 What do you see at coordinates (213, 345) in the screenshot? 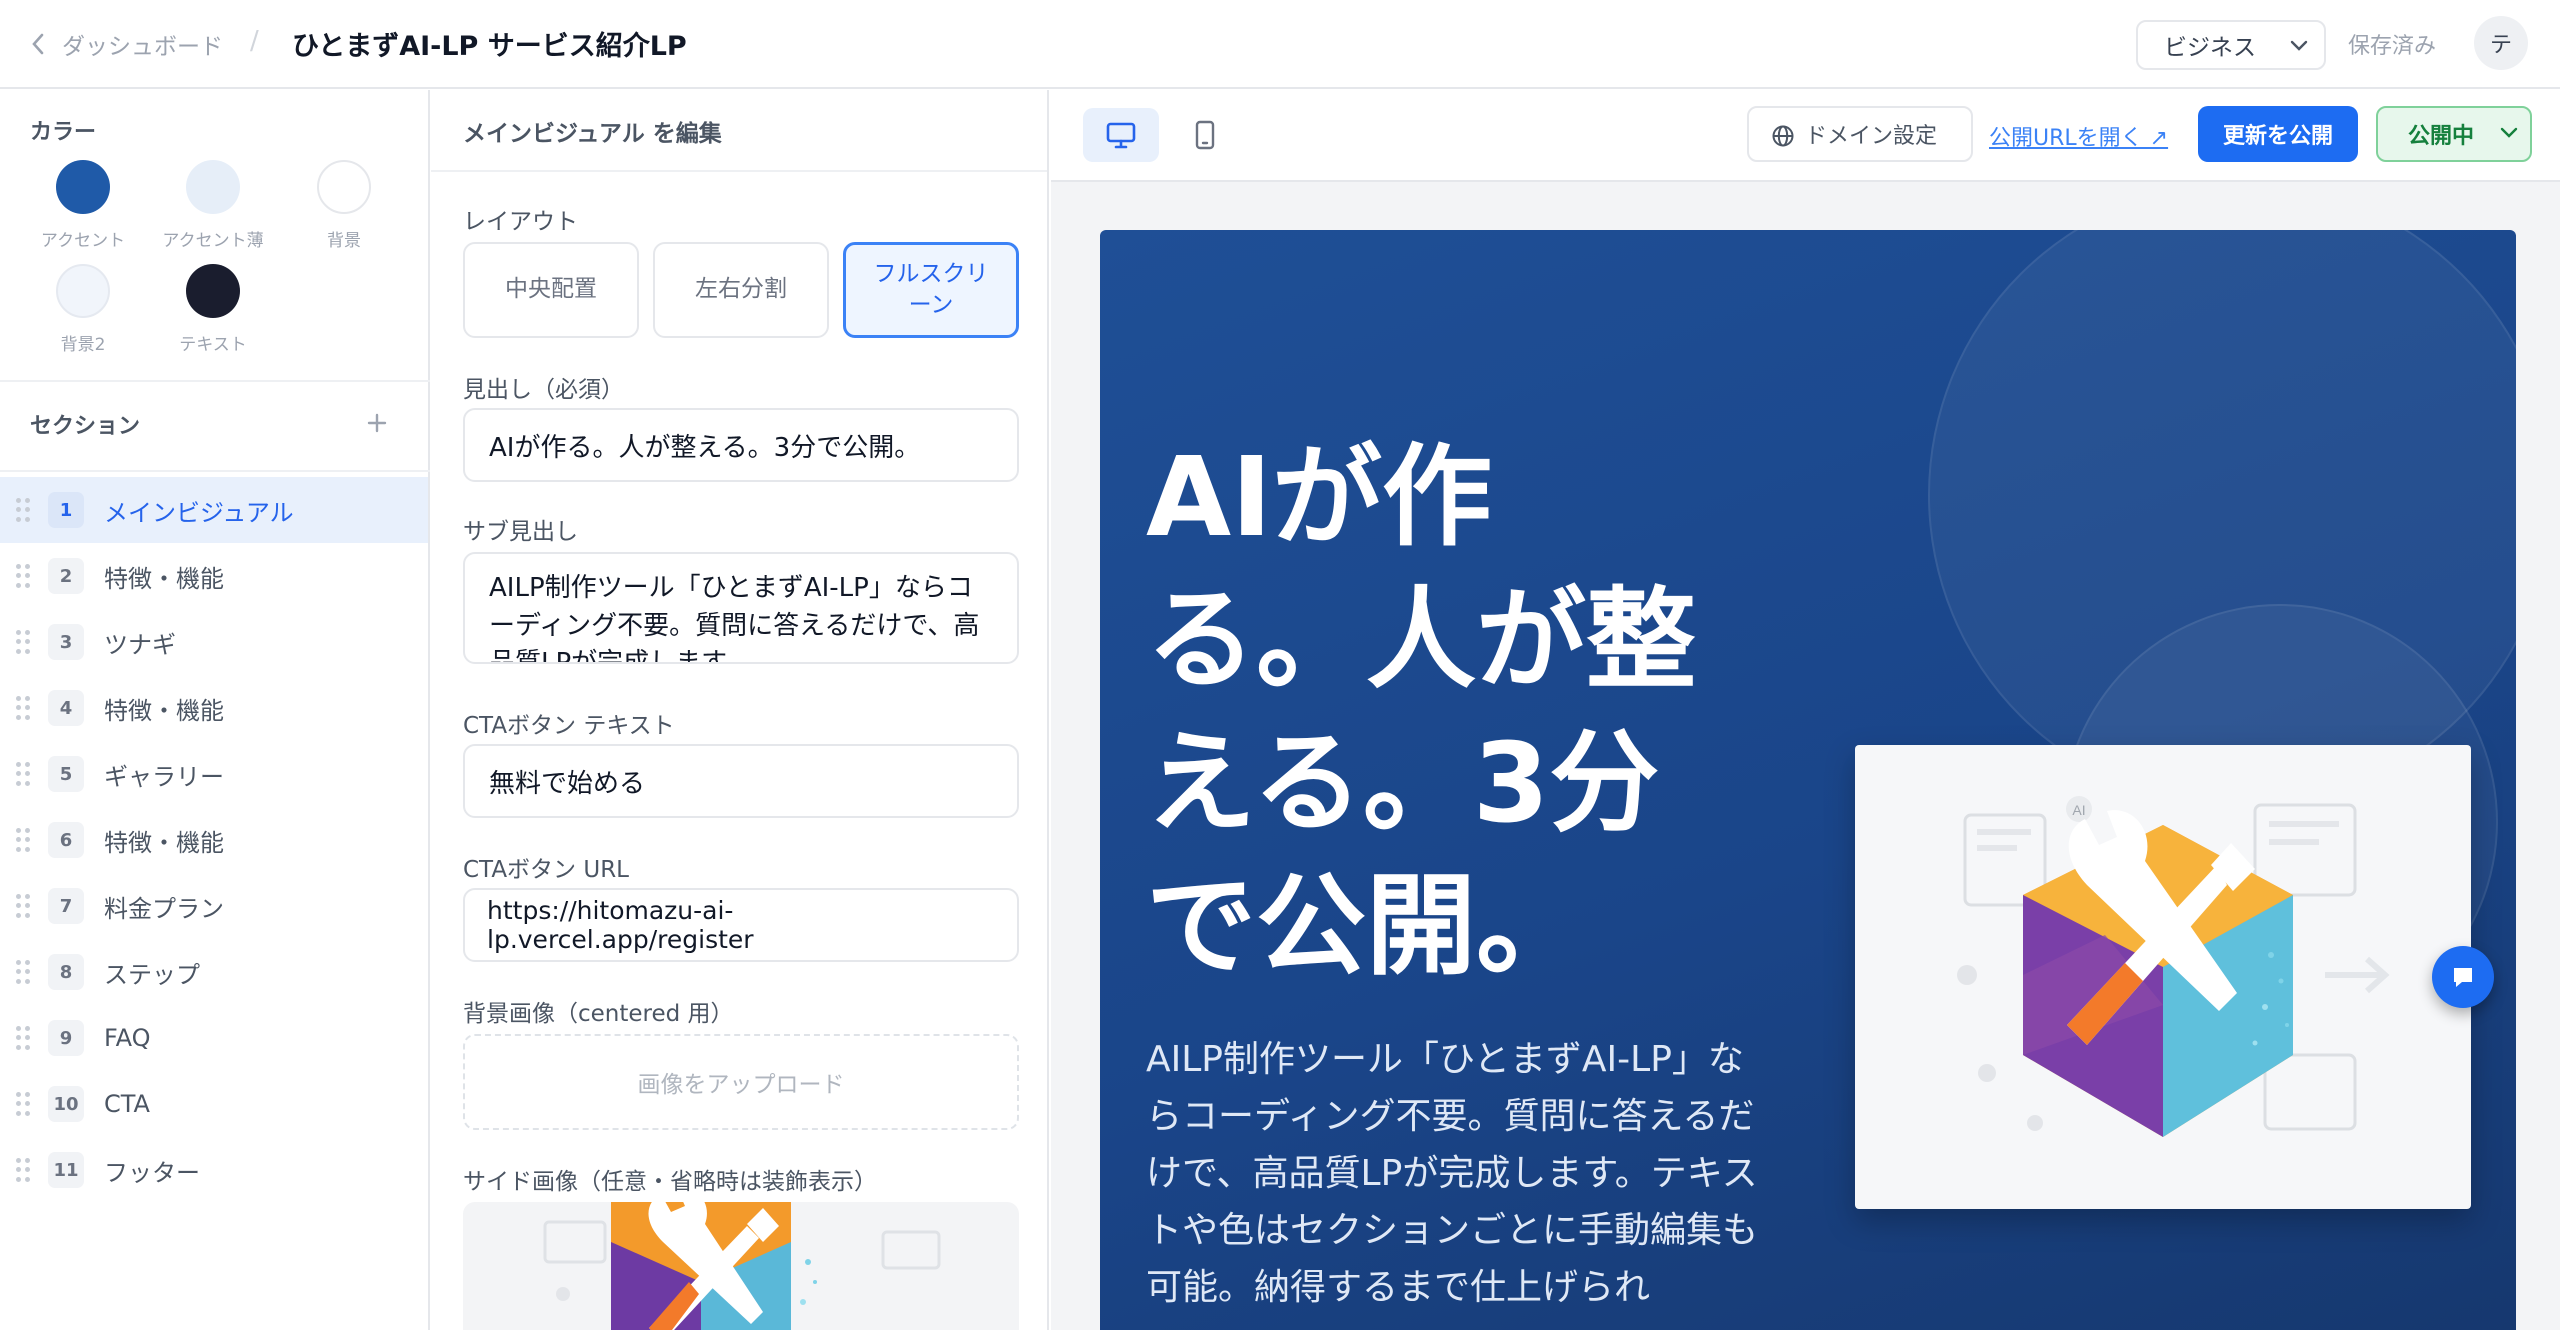
I see `swatch-label: テキスト` at bounding box center [213, 345].